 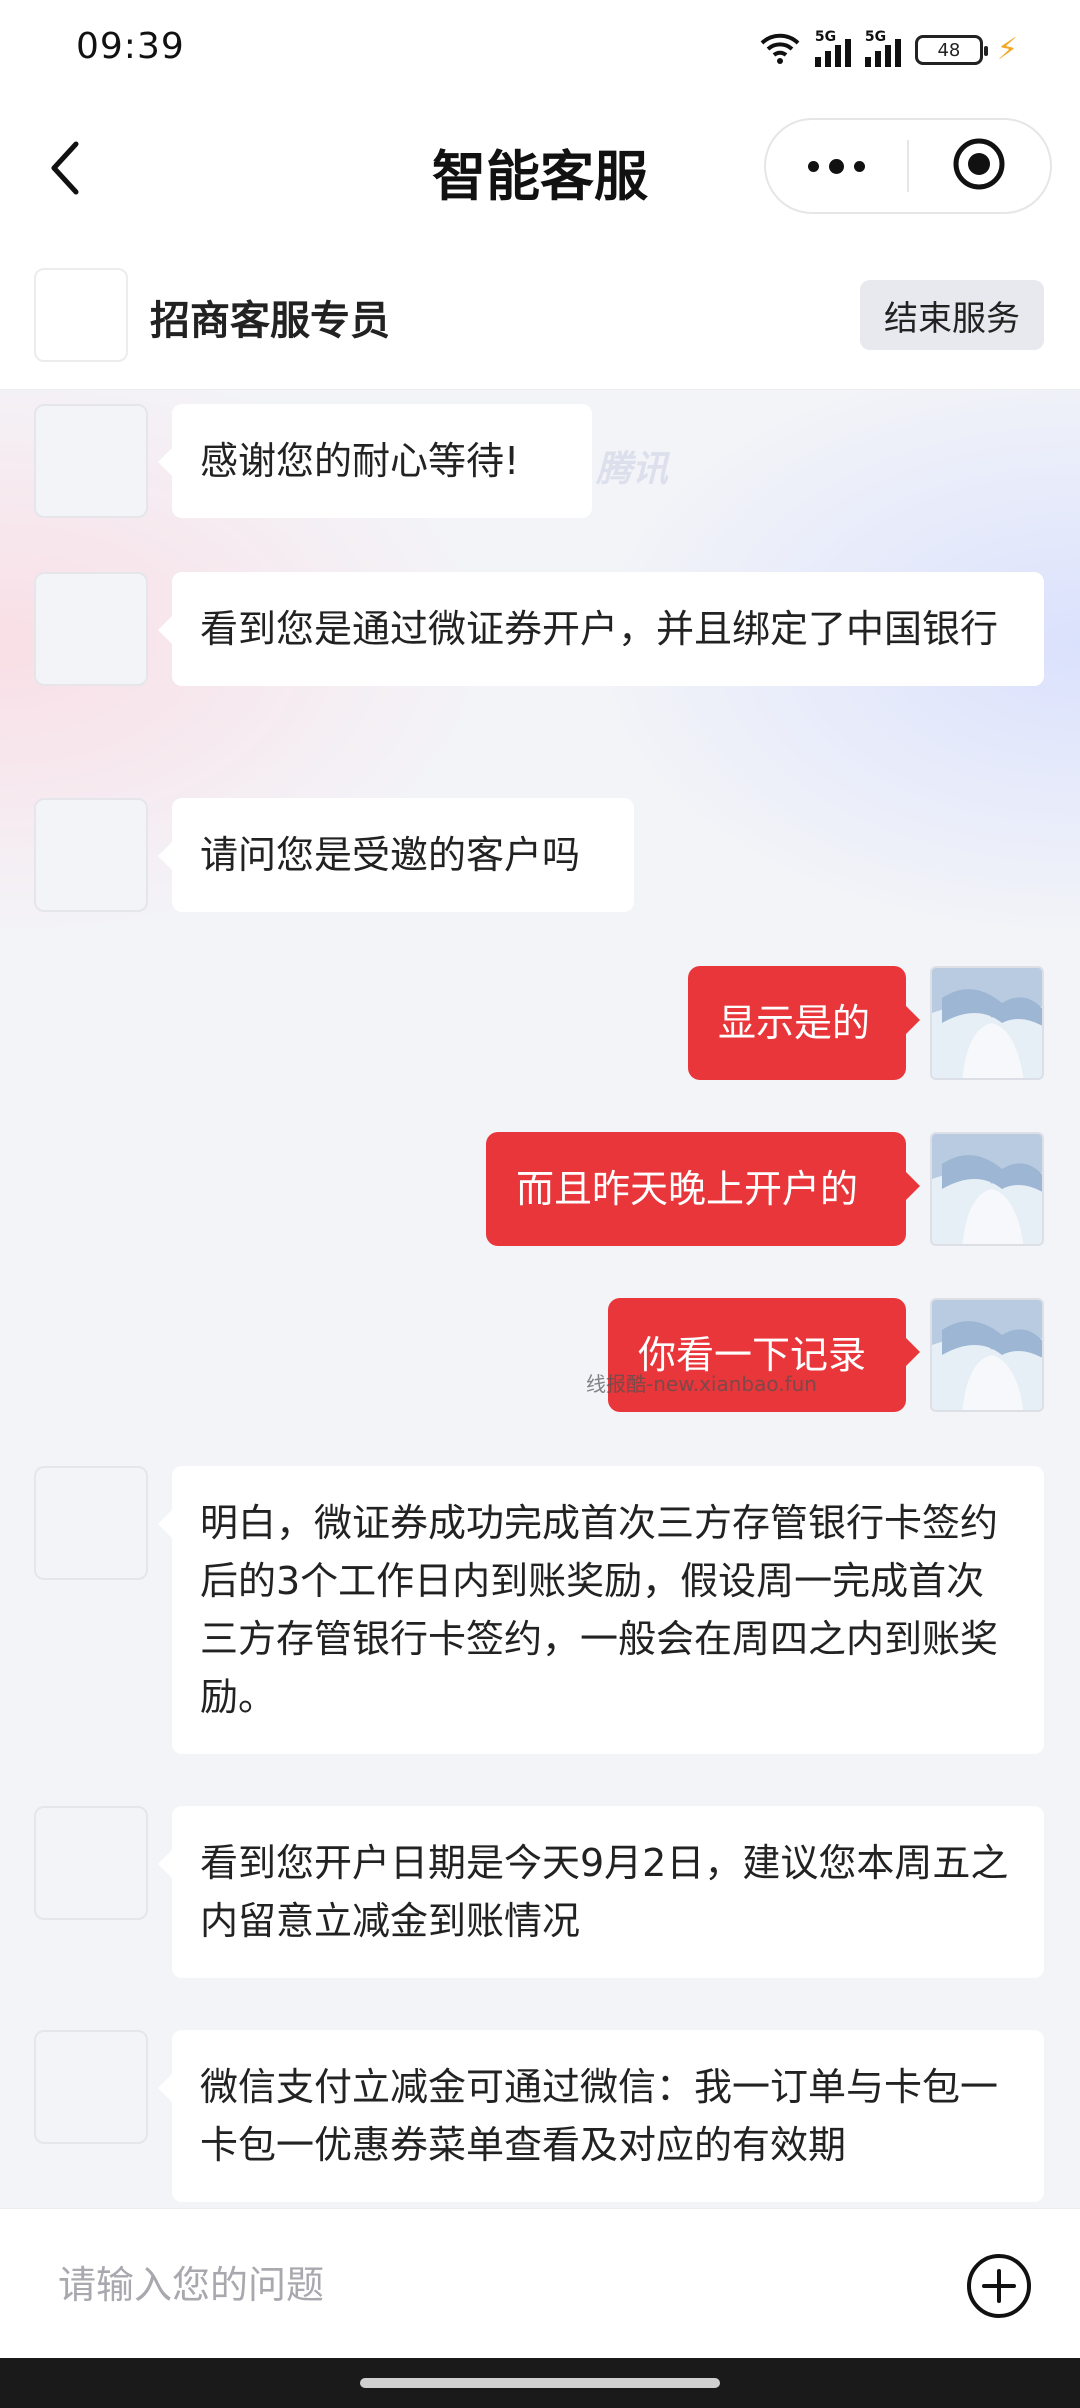 What do you see at coordinates (540, 315) in the screenshot?
I see `agent-header: 招商客服专员 结束服务` at bounding box center [540, 315].